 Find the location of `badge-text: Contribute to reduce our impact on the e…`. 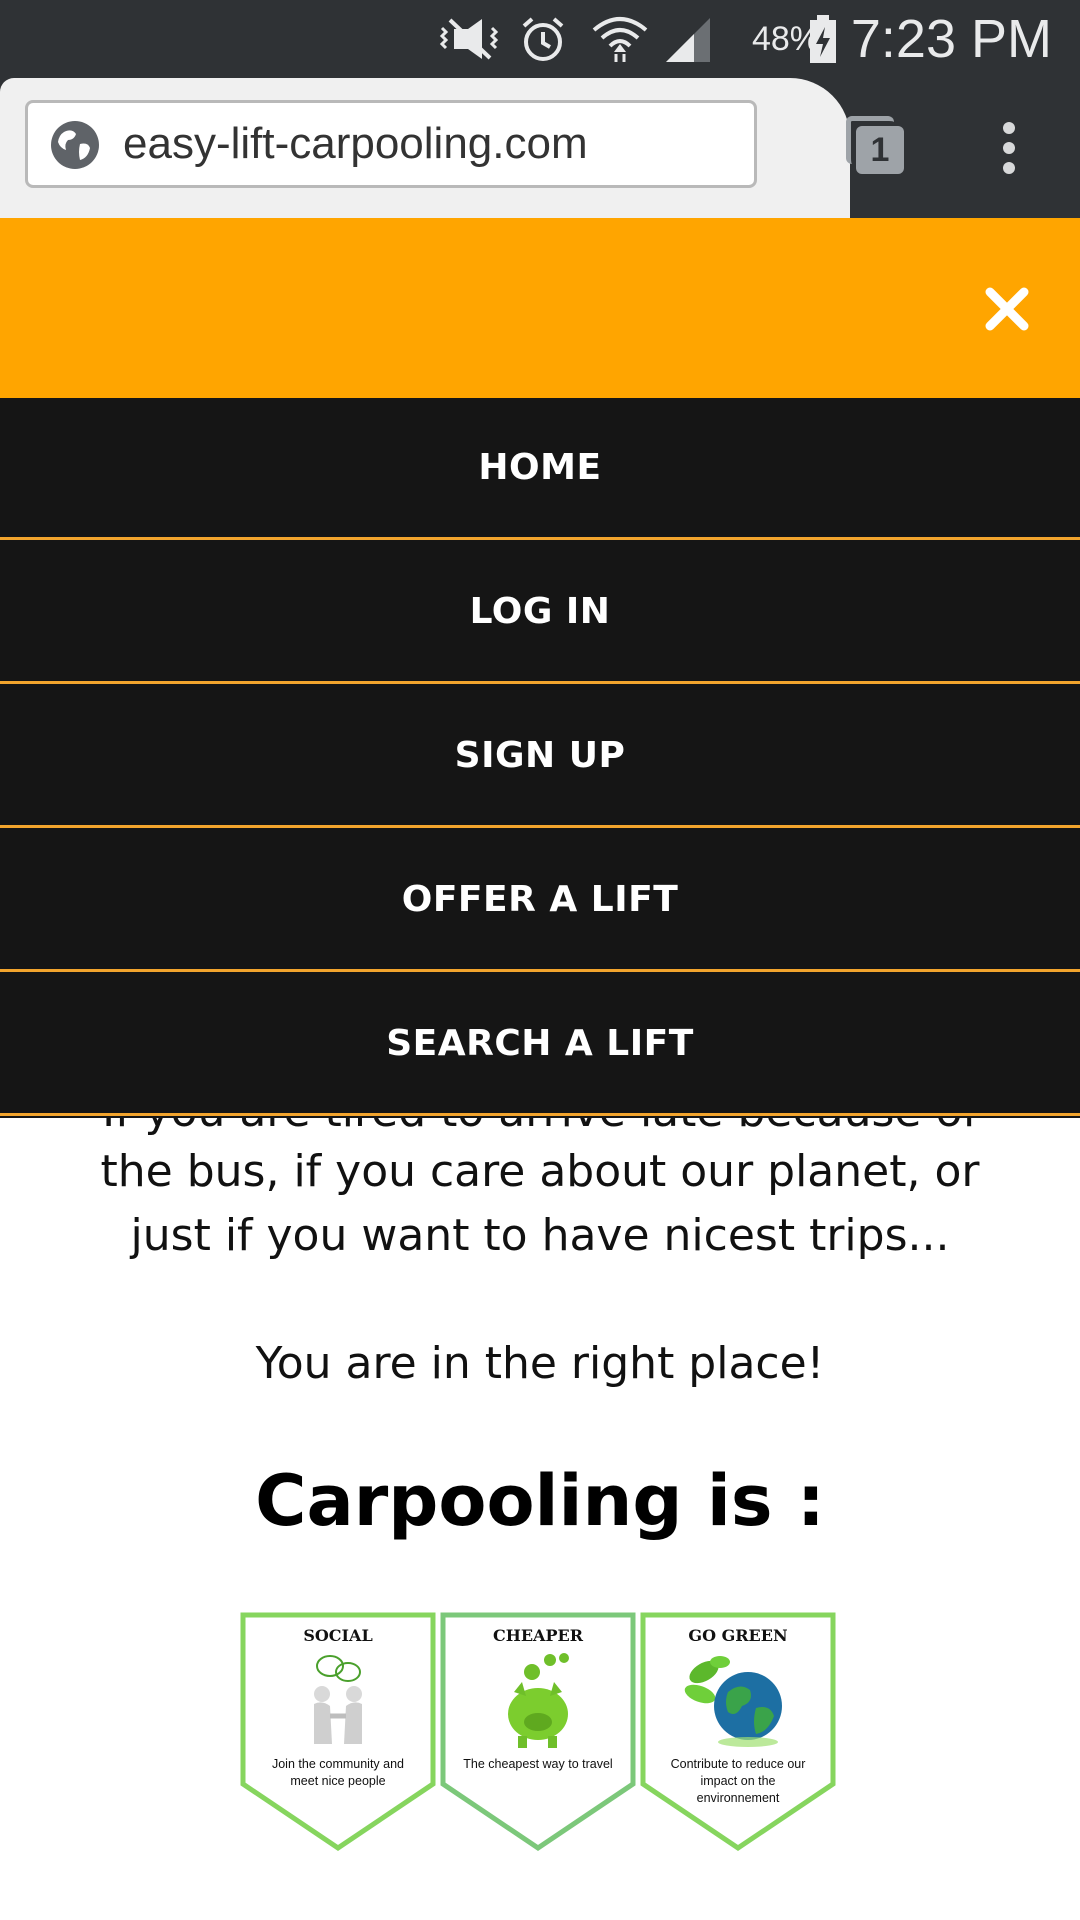

badge-text: Contribute to reduce our impact on the e… is located at coordinates (738, 1781).